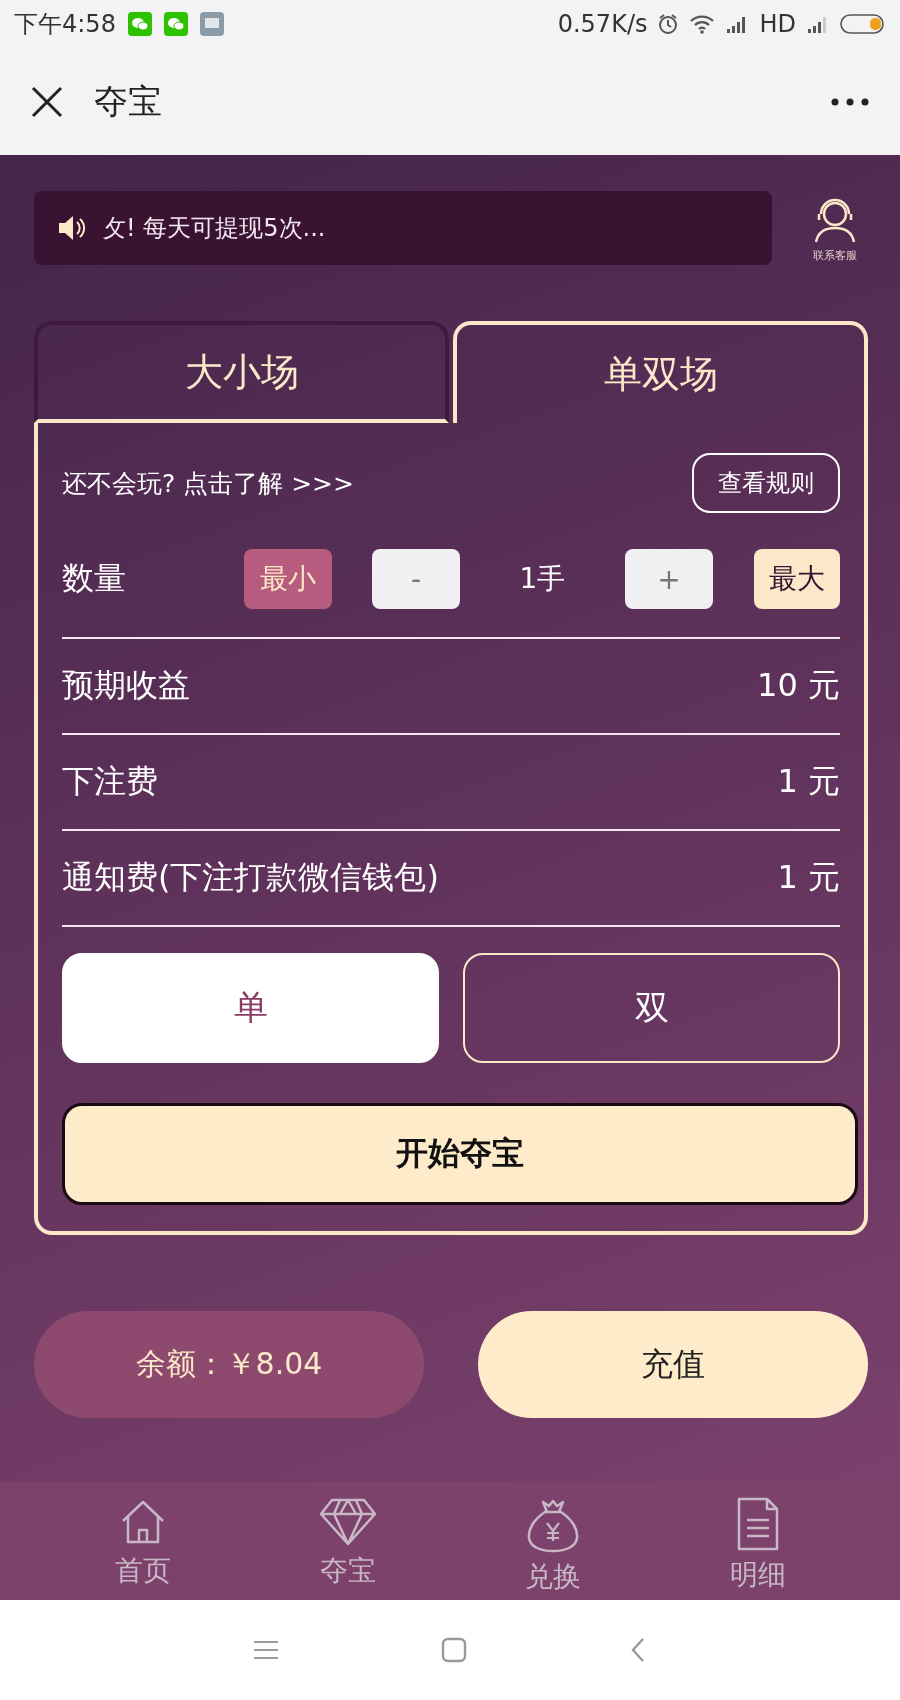 The image size is (900, 1700). Describe the element at coordinates (798, 685) in the screenshot. I see `fee-value: 10 元` at that location.